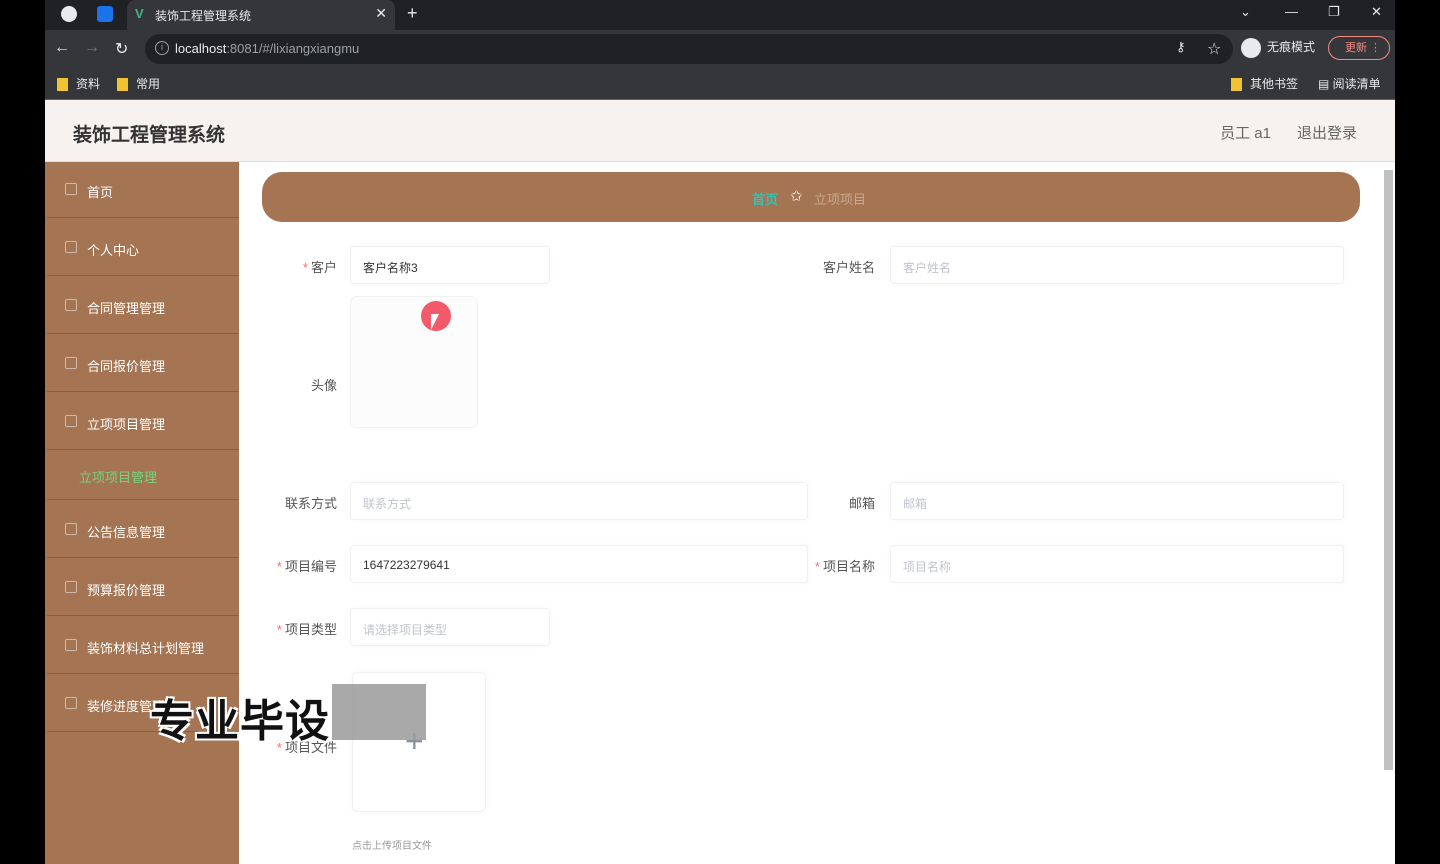 The height and width of the screenshot is (864, 1440). What do you see at coordinates (579, 501) in the screenshot?
I see `contact-input: 联系方式` at bounding box center [579, 501].